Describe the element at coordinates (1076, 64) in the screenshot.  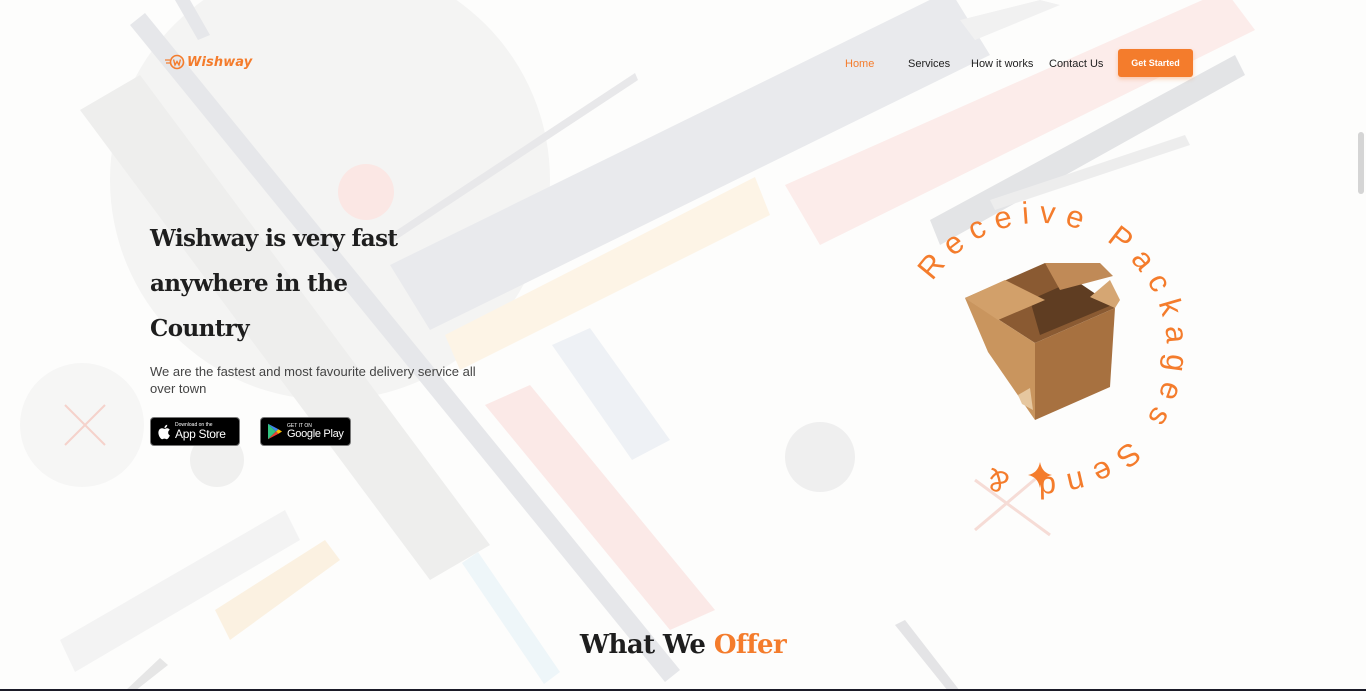
I see `nav-item-contact-us: Contact Us` at that location.